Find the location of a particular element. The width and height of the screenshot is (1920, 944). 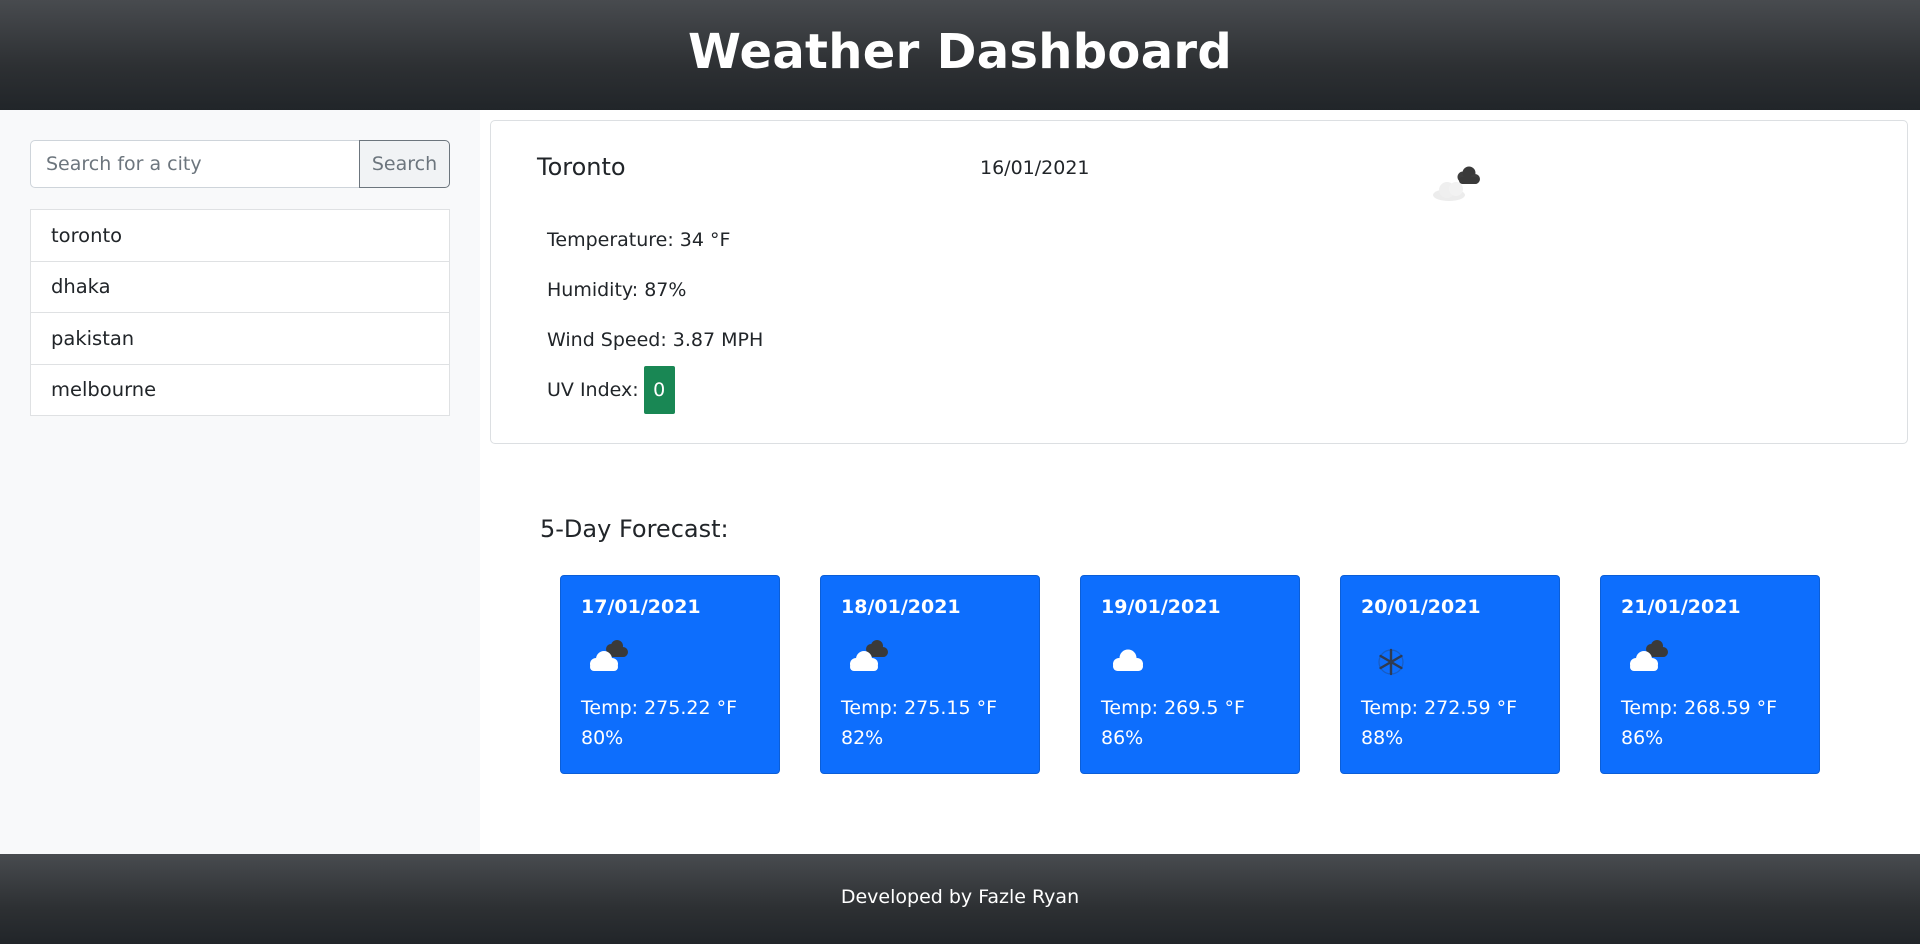

page-footer: Developed by Fazle Ryan is located at coordinates (960, 899).